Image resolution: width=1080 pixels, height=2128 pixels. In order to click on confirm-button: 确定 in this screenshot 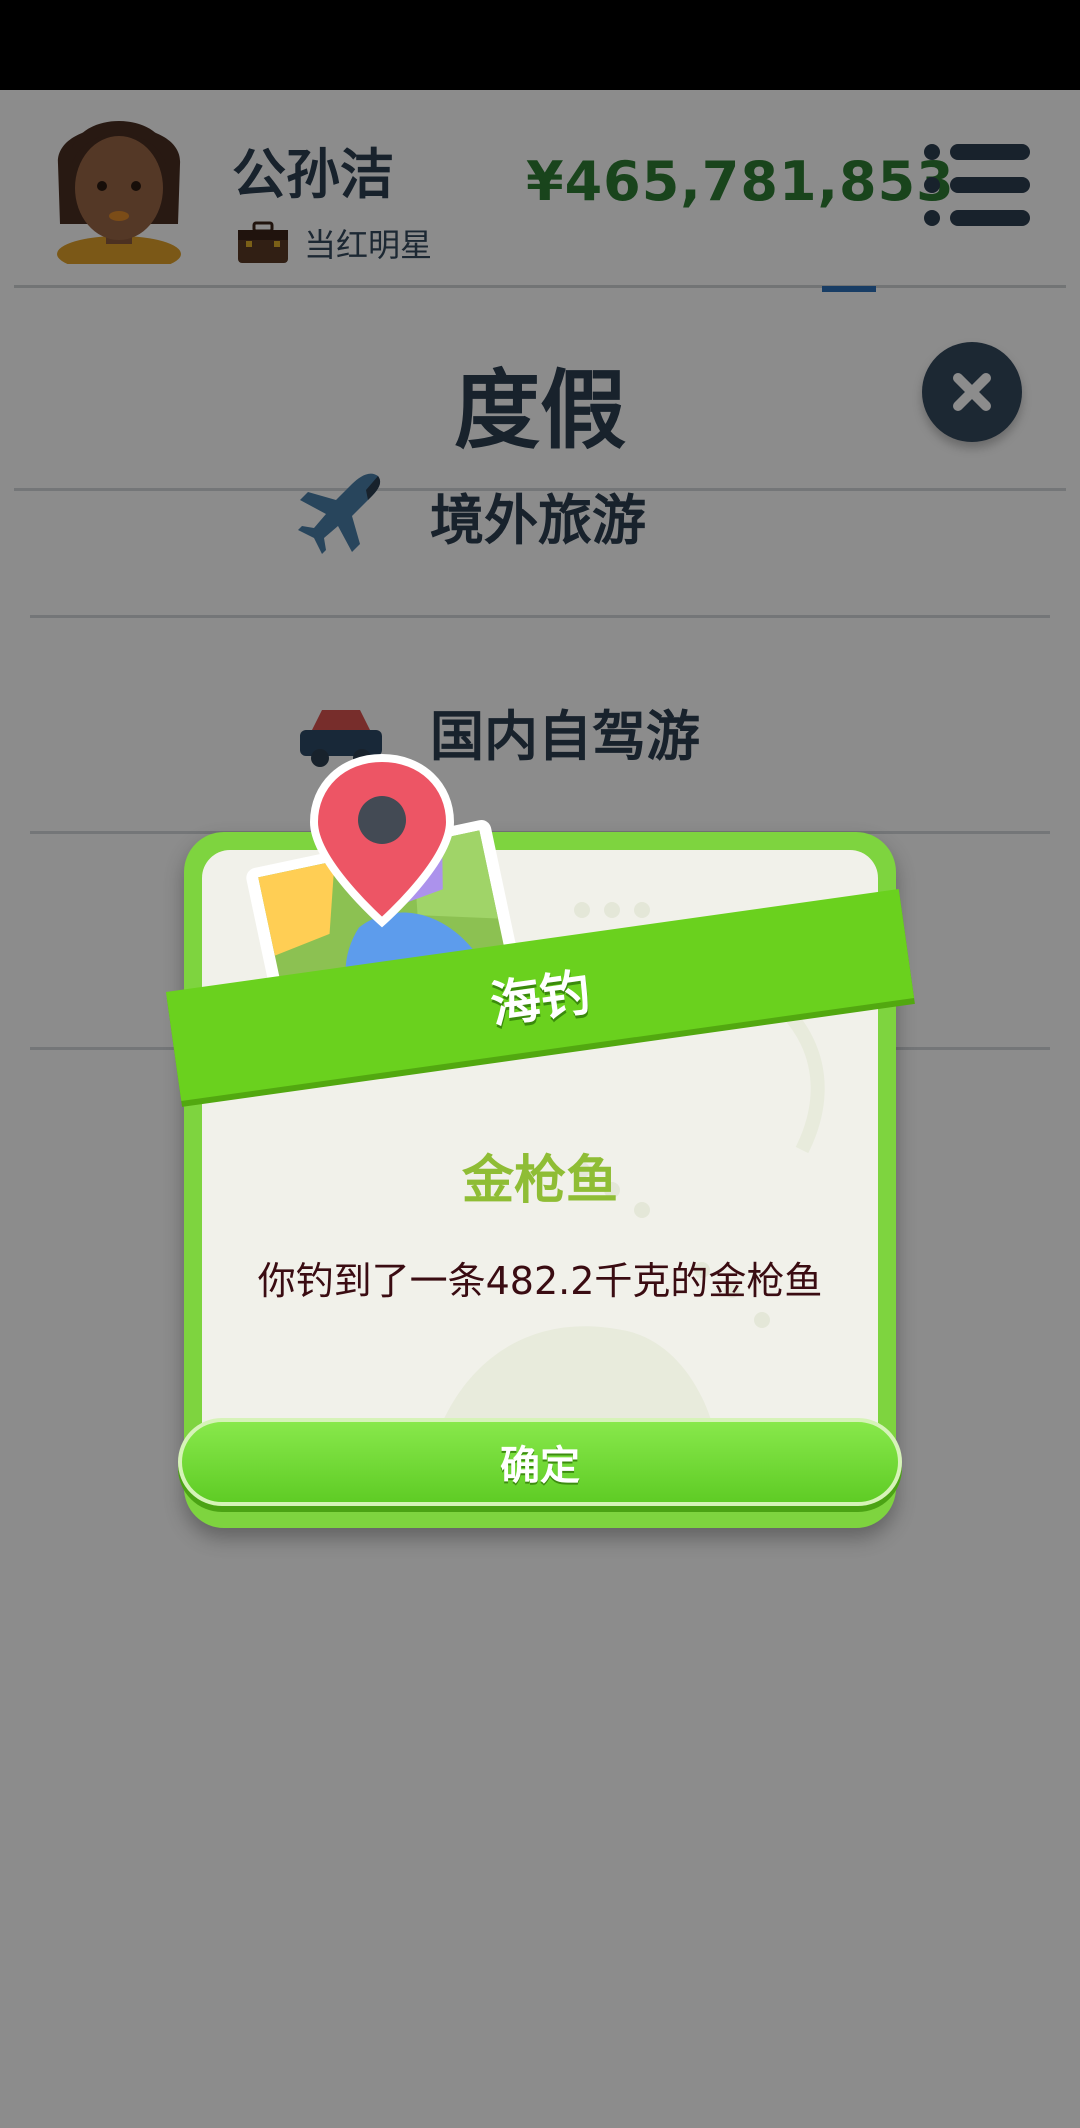, I will do `click(540, 1462)`.